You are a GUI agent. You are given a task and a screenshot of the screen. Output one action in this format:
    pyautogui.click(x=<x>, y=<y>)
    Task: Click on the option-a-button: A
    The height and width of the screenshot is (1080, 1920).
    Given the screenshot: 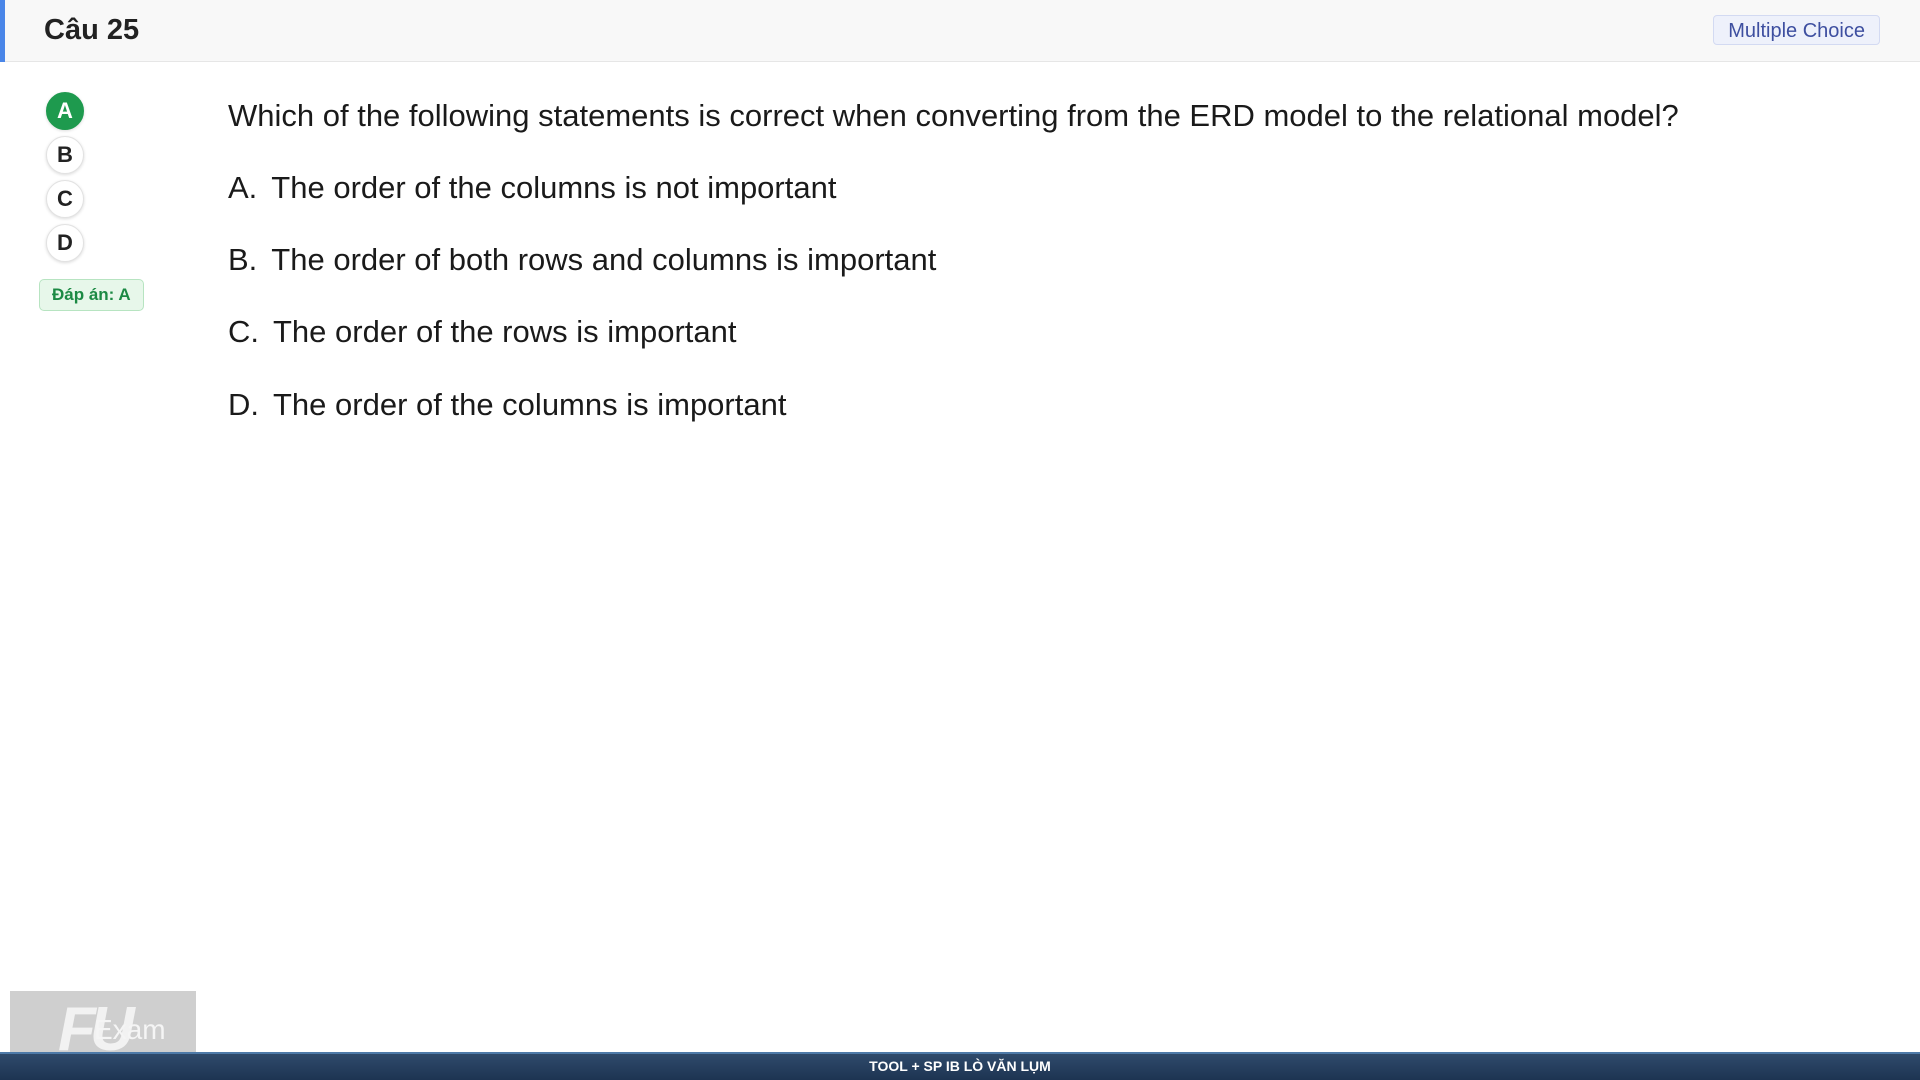 What is the action you would take?
    pyautogui.click(x=65, y=111)
    